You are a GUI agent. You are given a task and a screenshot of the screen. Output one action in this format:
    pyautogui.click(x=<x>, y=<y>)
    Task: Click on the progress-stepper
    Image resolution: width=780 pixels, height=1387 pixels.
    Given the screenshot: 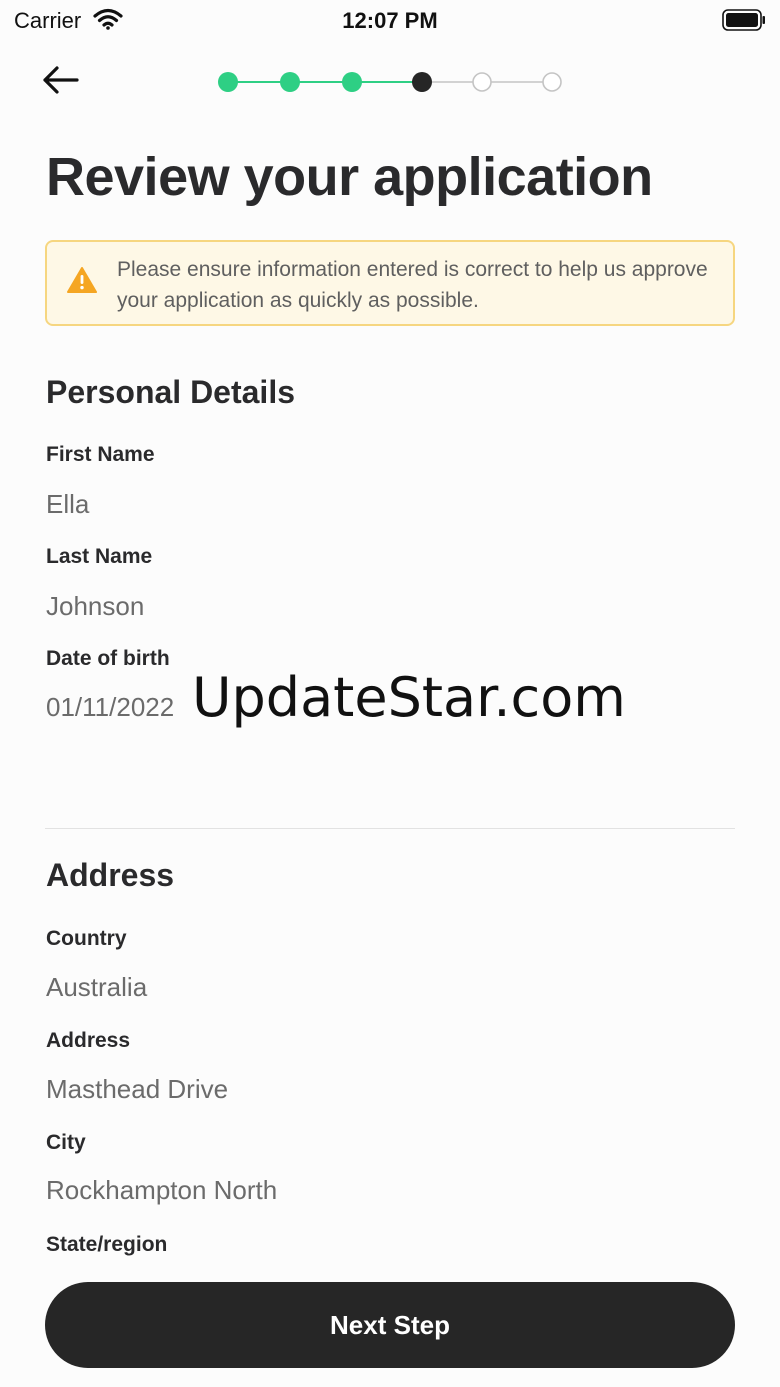 What is the action you would take?
    pyautogui.click(x=390, y=82)
    